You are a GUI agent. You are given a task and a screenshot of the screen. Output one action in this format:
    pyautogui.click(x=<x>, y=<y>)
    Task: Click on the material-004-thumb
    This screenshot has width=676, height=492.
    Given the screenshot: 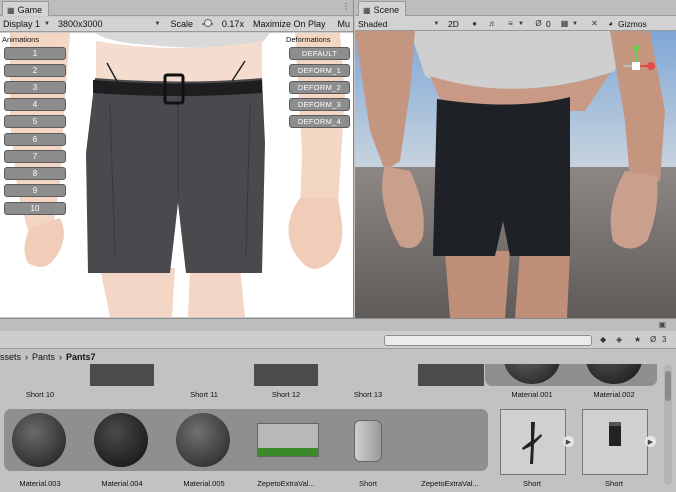 What is the action you would take?
    pyautogui.click(x=121, y=440)
    